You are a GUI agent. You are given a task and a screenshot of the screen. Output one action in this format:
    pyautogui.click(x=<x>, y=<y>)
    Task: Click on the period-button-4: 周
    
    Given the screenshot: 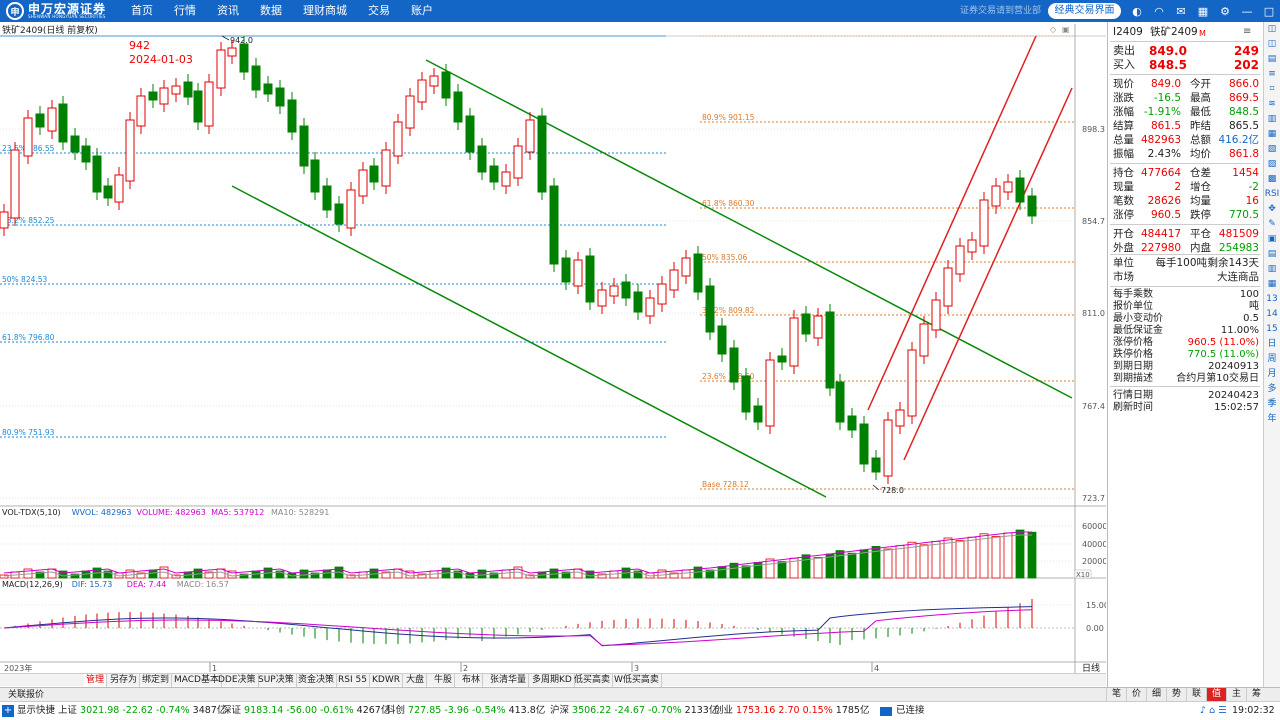 What is the action you would take?
    pyautogui.click(x=1272, y=359)
    